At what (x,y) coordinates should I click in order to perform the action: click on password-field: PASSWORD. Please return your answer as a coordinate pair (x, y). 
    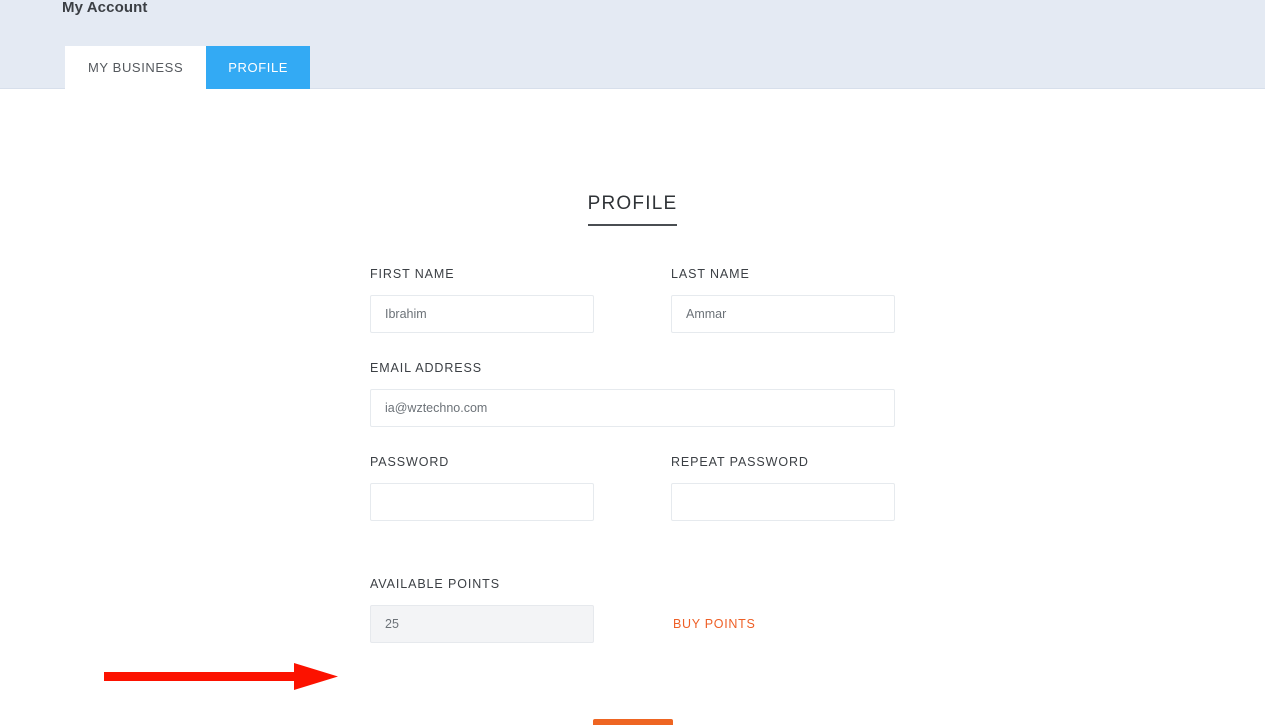
    Looking at the image, I should click on (482, 488).